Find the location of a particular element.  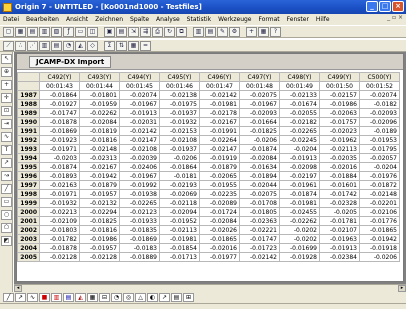

table-cell: -0.02109 is located at coordinates (59, 221).